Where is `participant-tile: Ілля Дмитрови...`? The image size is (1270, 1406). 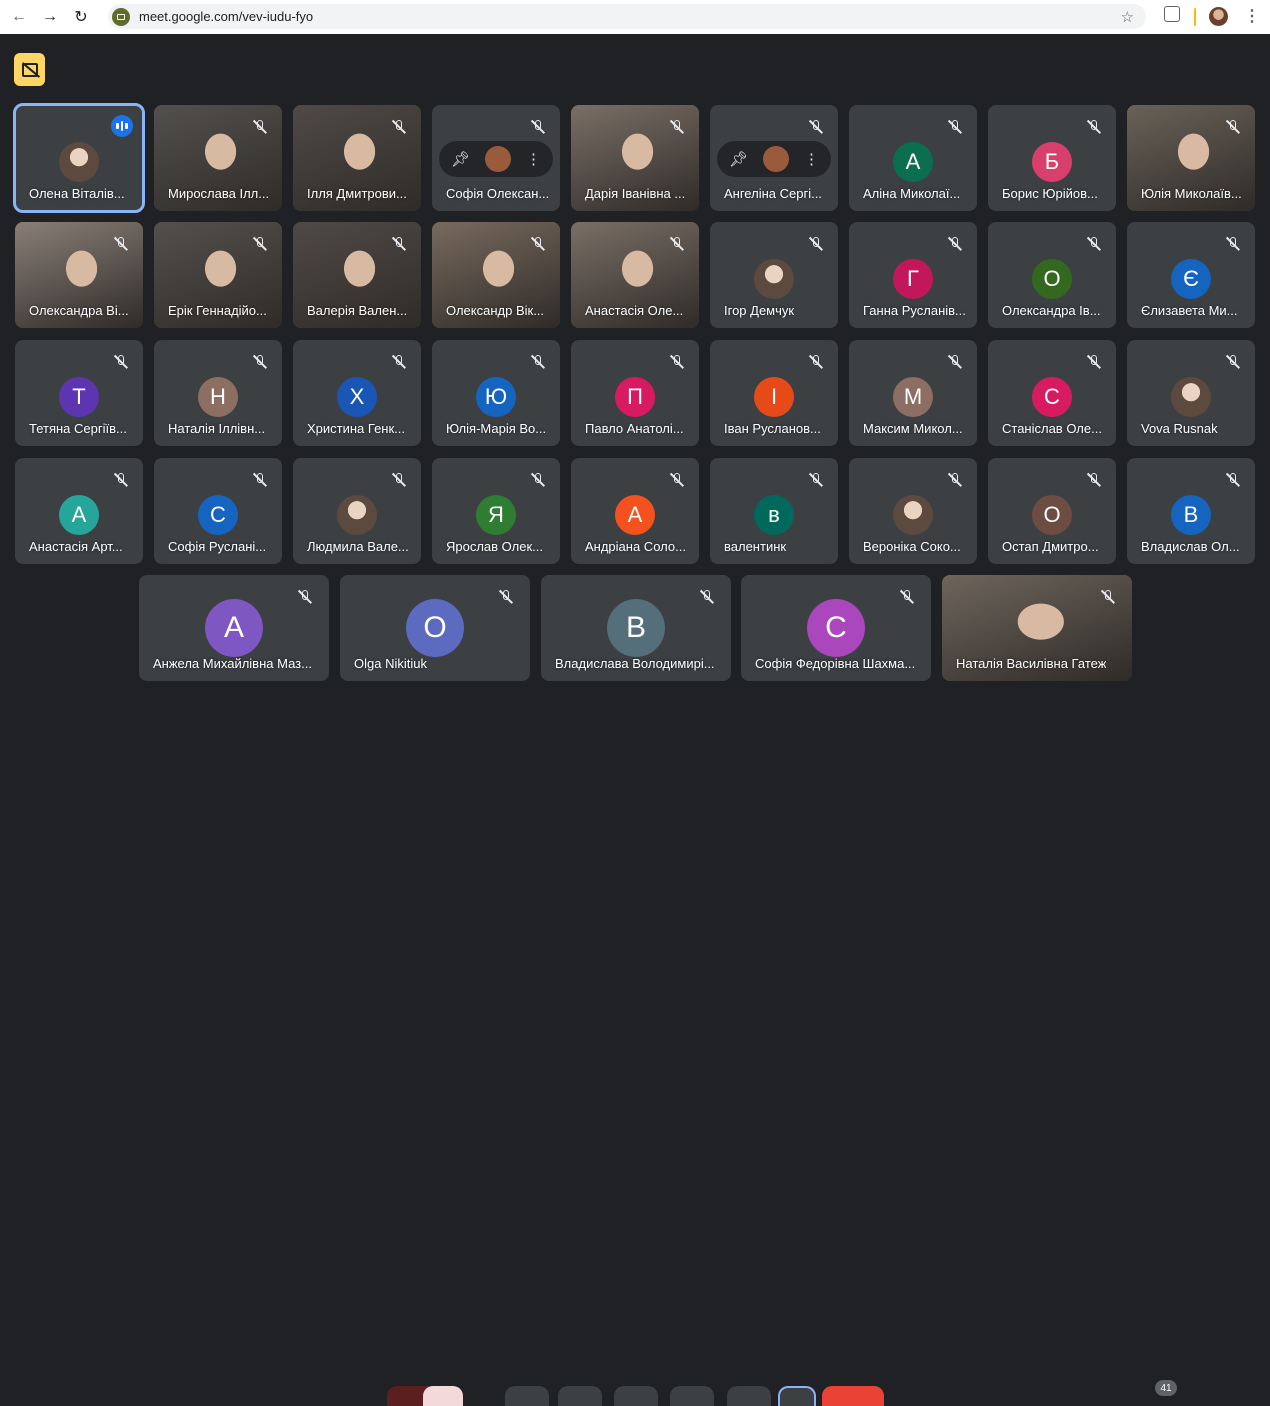 participant-tile: Ілля Дмитрови... is located at coordinates (357, 158).